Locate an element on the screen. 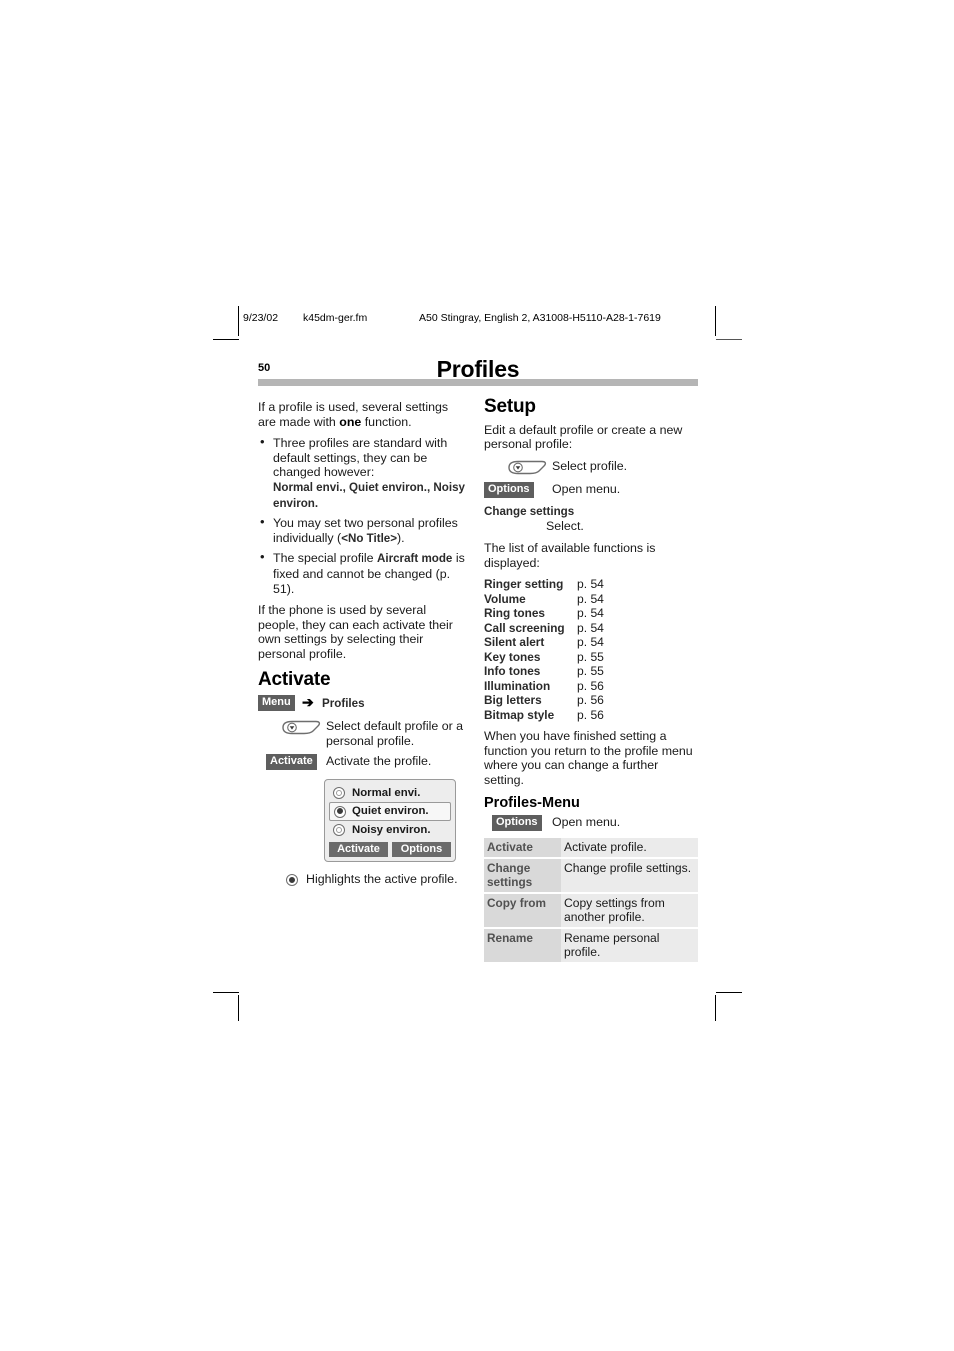 The image size is (954, 1351). list-item: Volume p. 54 is located at coordinates (591, 599).